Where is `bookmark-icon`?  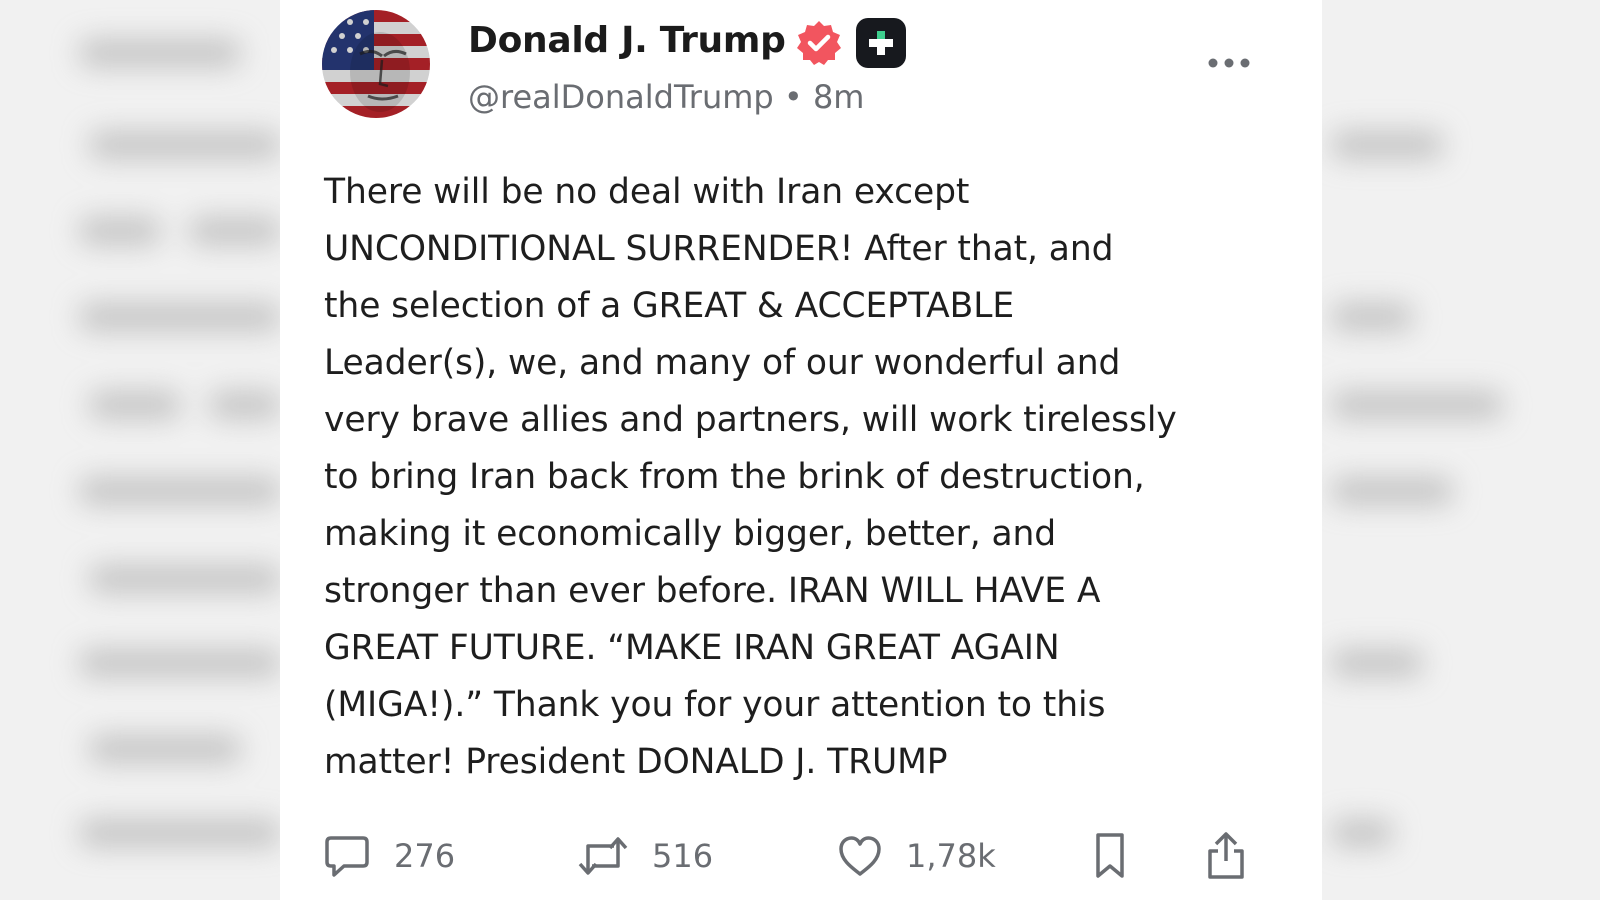 bookmark-icon is located at coordinates (1110, 856).